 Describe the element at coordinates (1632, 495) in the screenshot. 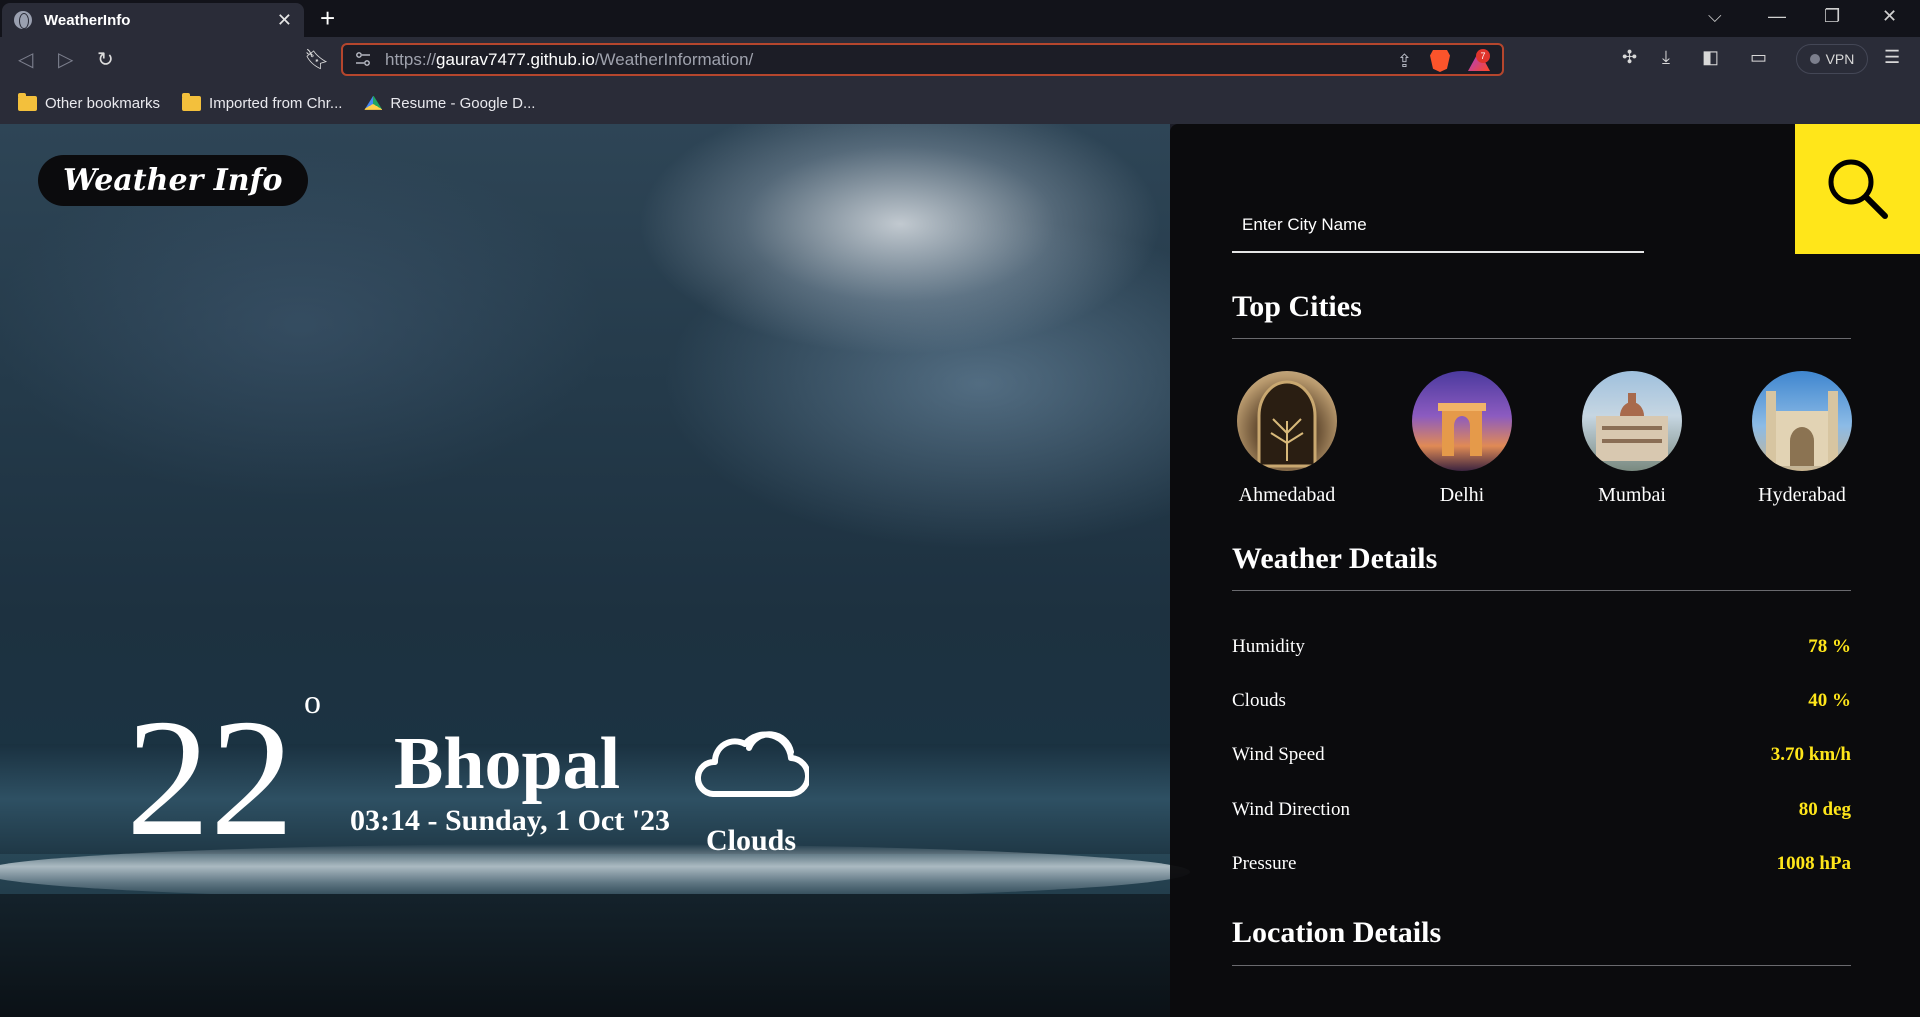

I see `city-label: Mumbai` at that location.